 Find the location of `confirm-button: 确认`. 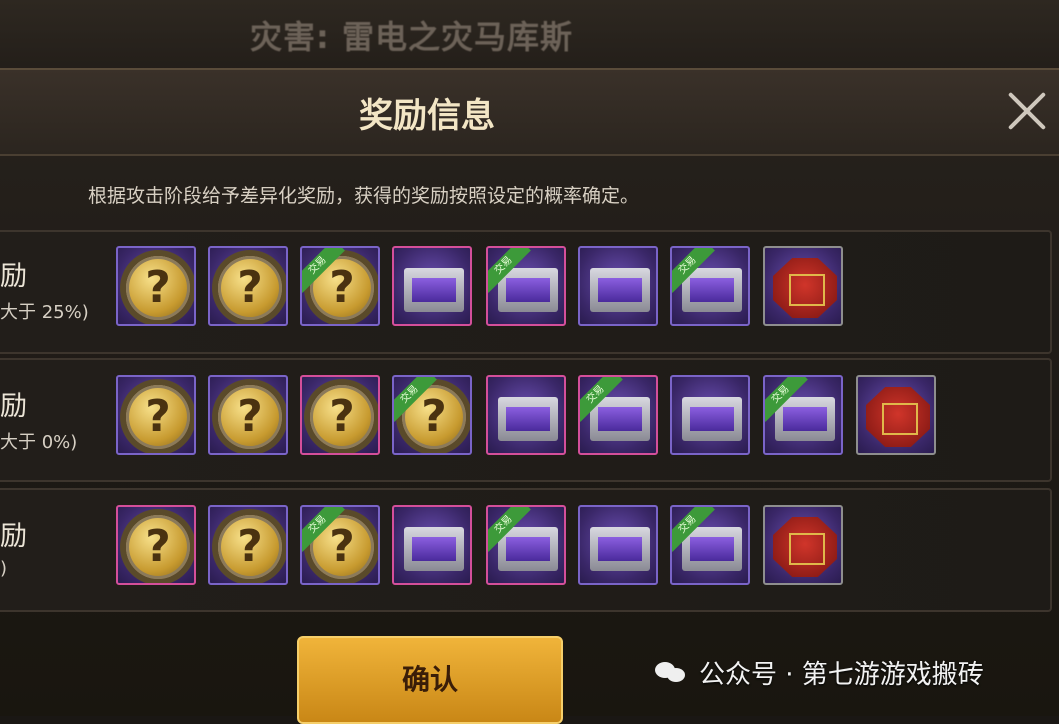

confirm-button: 确认 is located at coordinates (430, 680).